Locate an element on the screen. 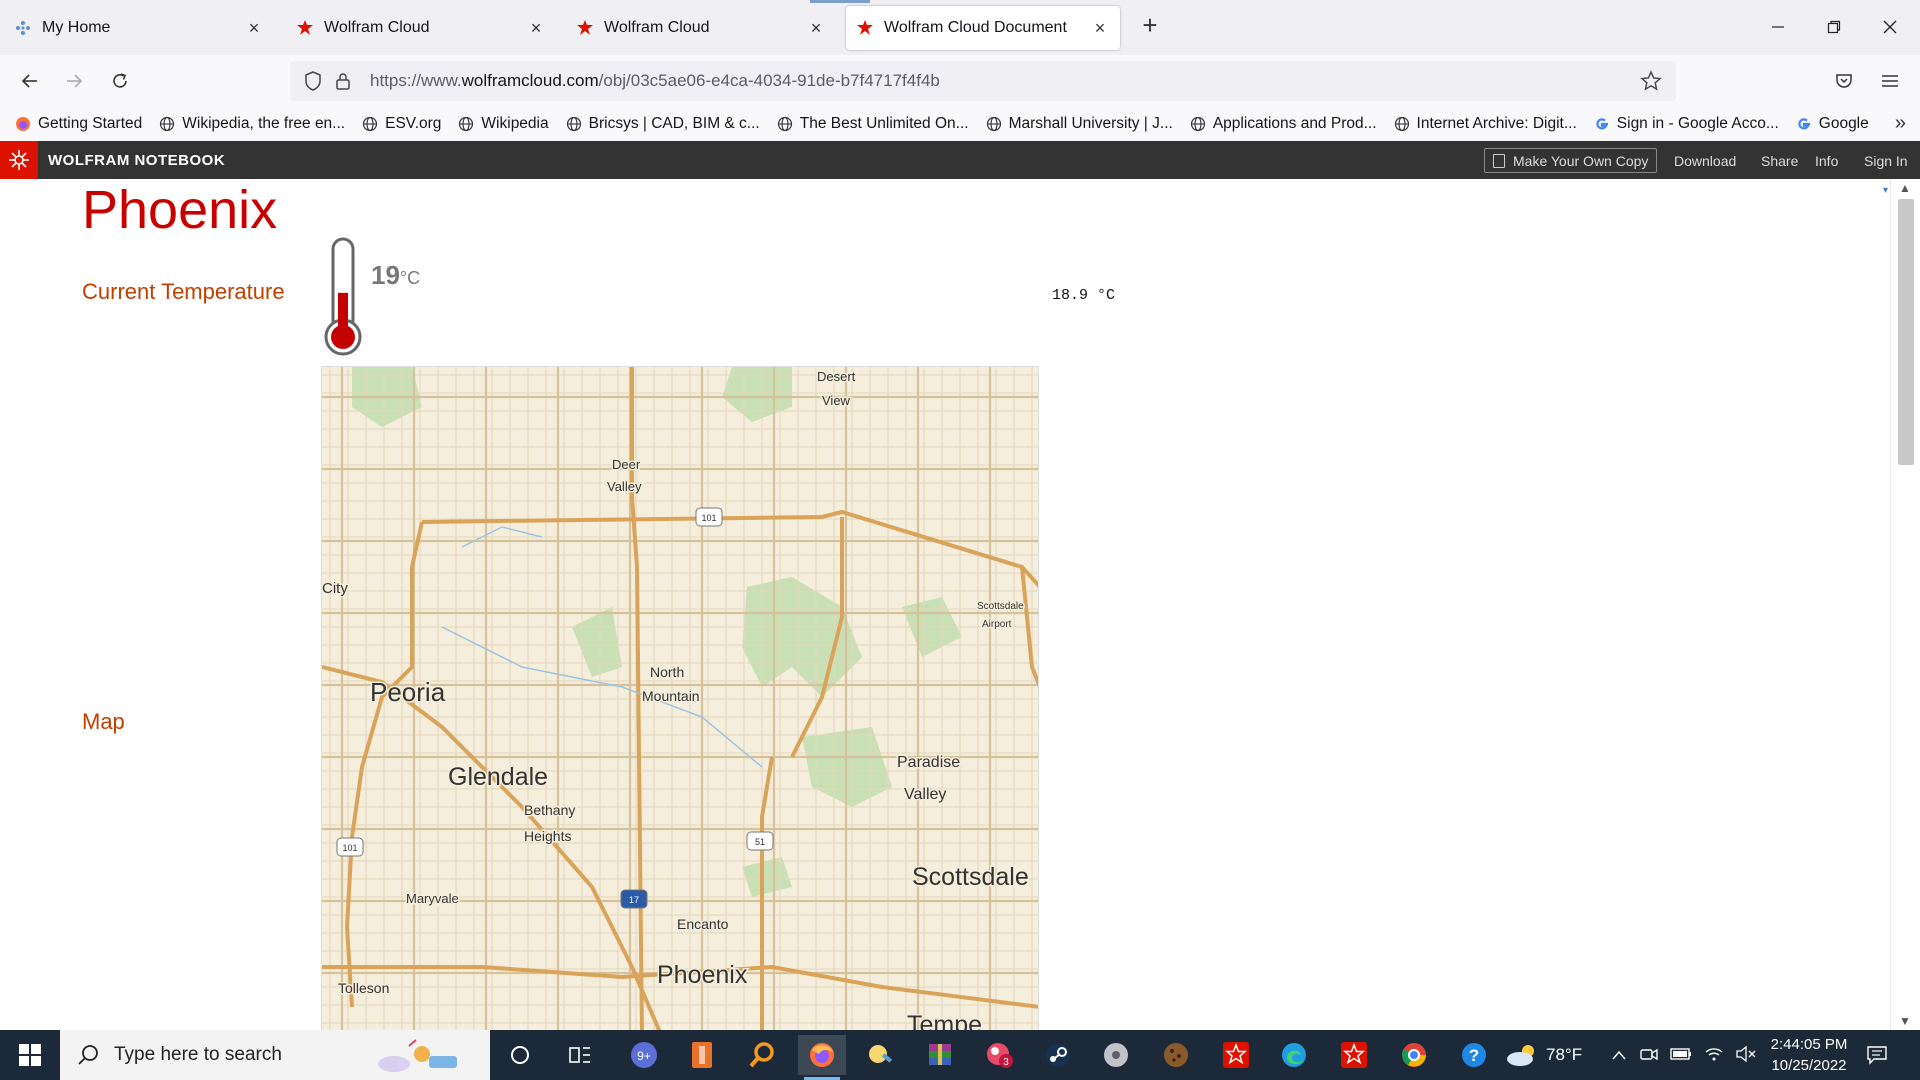  system-tray is located at coordinates (1684, 1055).